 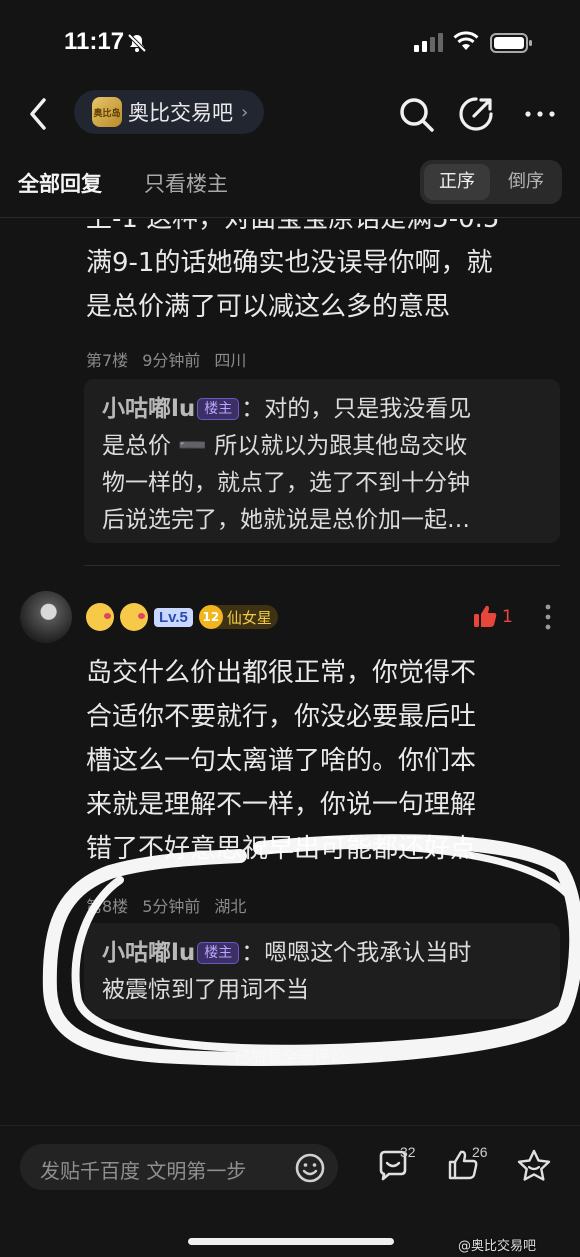 What do you see at coordinates (507, 617) in the screenshot?
I see `like-count: 1` at bounding box center [507, 617].